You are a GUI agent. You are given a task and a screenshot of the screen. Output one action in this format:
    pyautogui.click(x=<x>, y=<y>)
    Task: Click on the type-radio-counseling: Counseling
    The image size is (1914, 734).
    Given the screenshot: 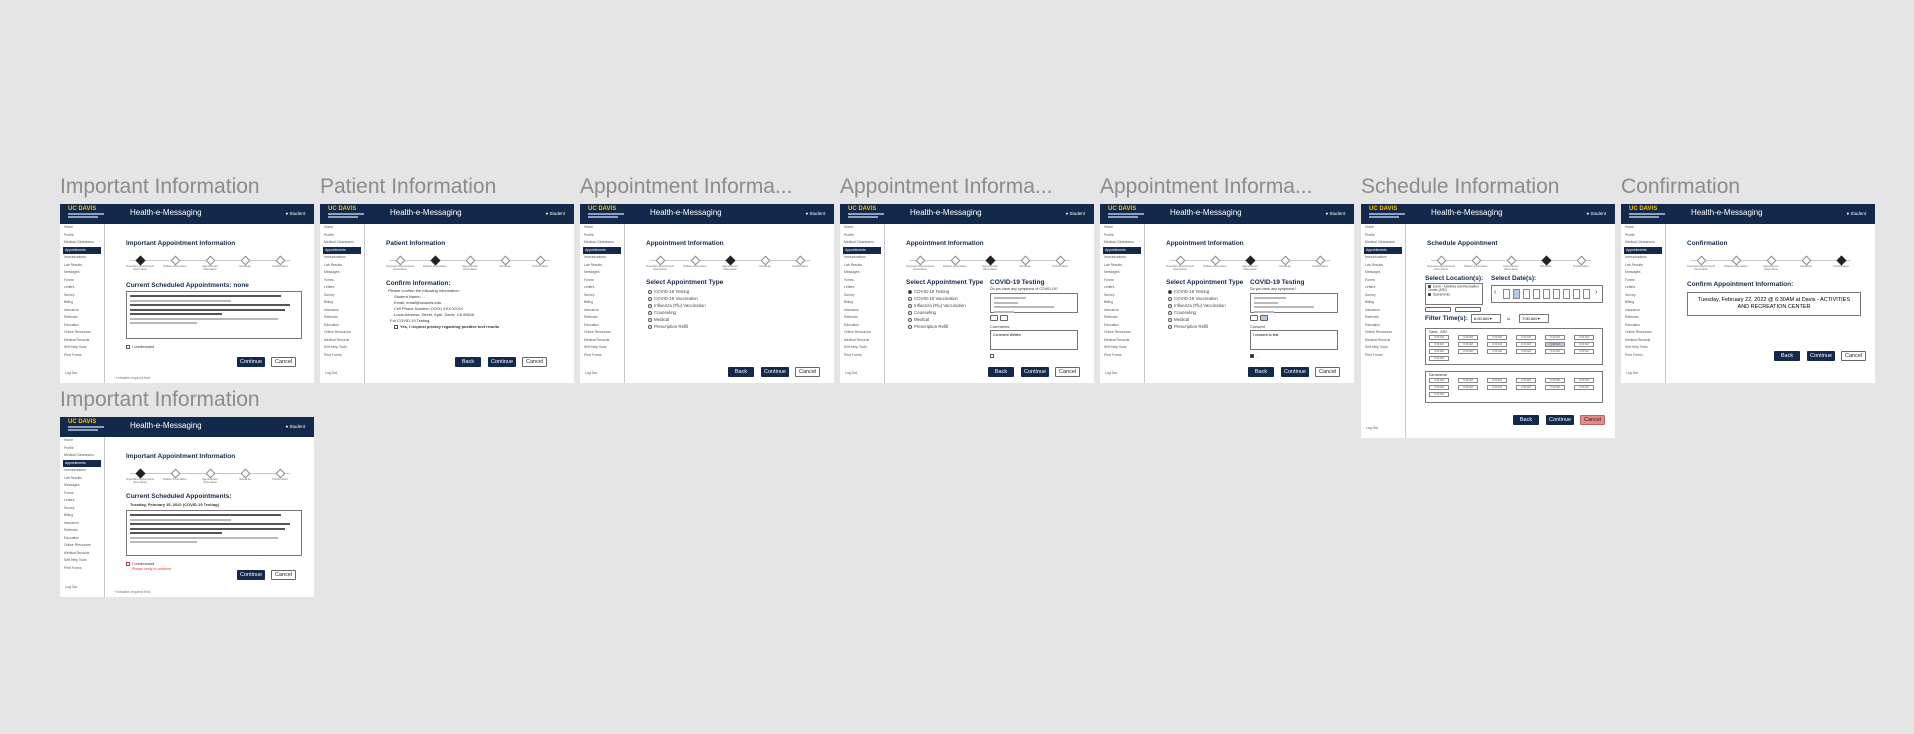 What is the action you would take?
    pyautogui.click(x=922, y=312)
    